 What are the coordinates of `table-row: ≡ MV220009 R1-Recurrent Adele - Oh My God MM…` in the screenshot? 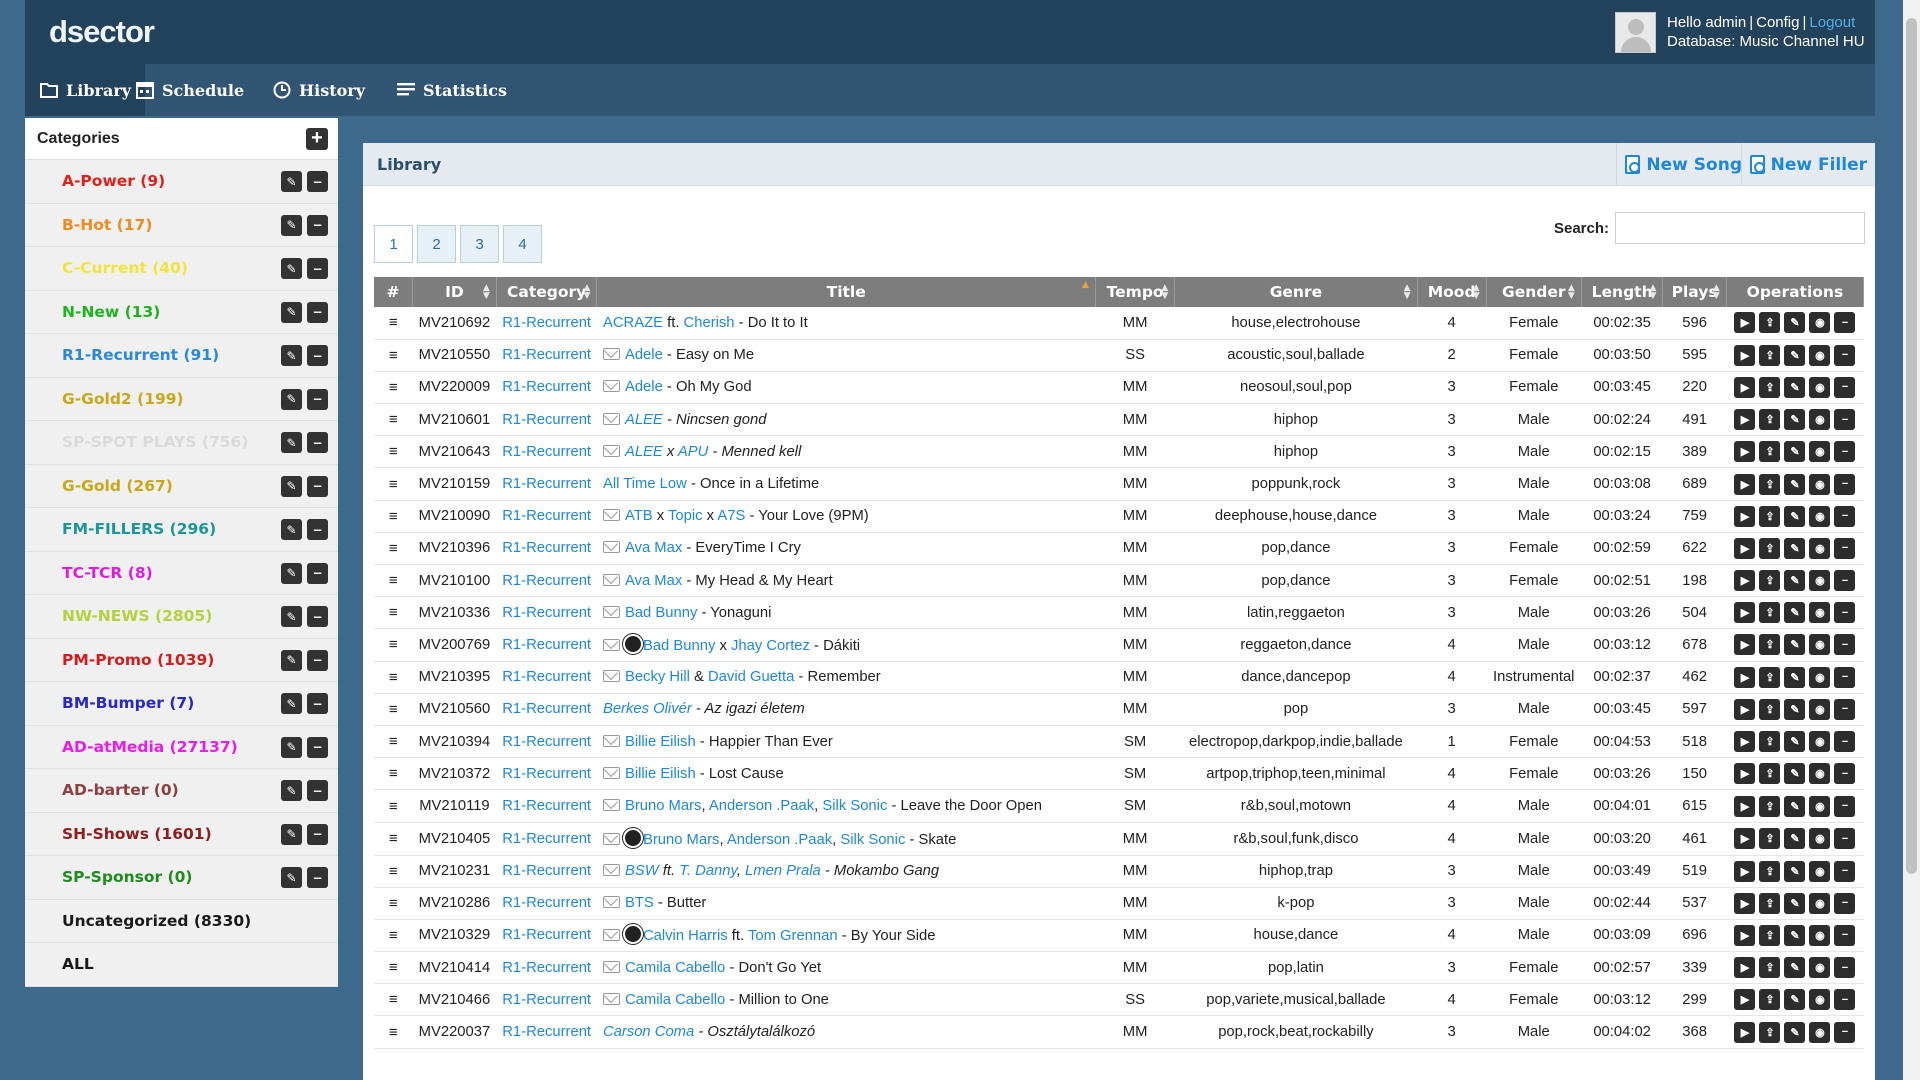 It's located at (1119, 388).